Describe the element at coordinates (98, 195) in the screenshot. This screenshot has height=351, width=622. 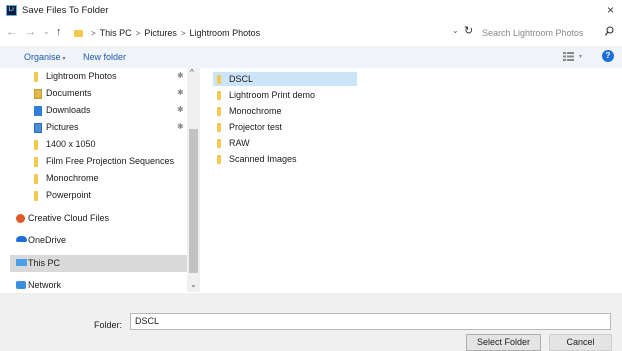
I see `sidebar-item: Powerpoint` at that location.